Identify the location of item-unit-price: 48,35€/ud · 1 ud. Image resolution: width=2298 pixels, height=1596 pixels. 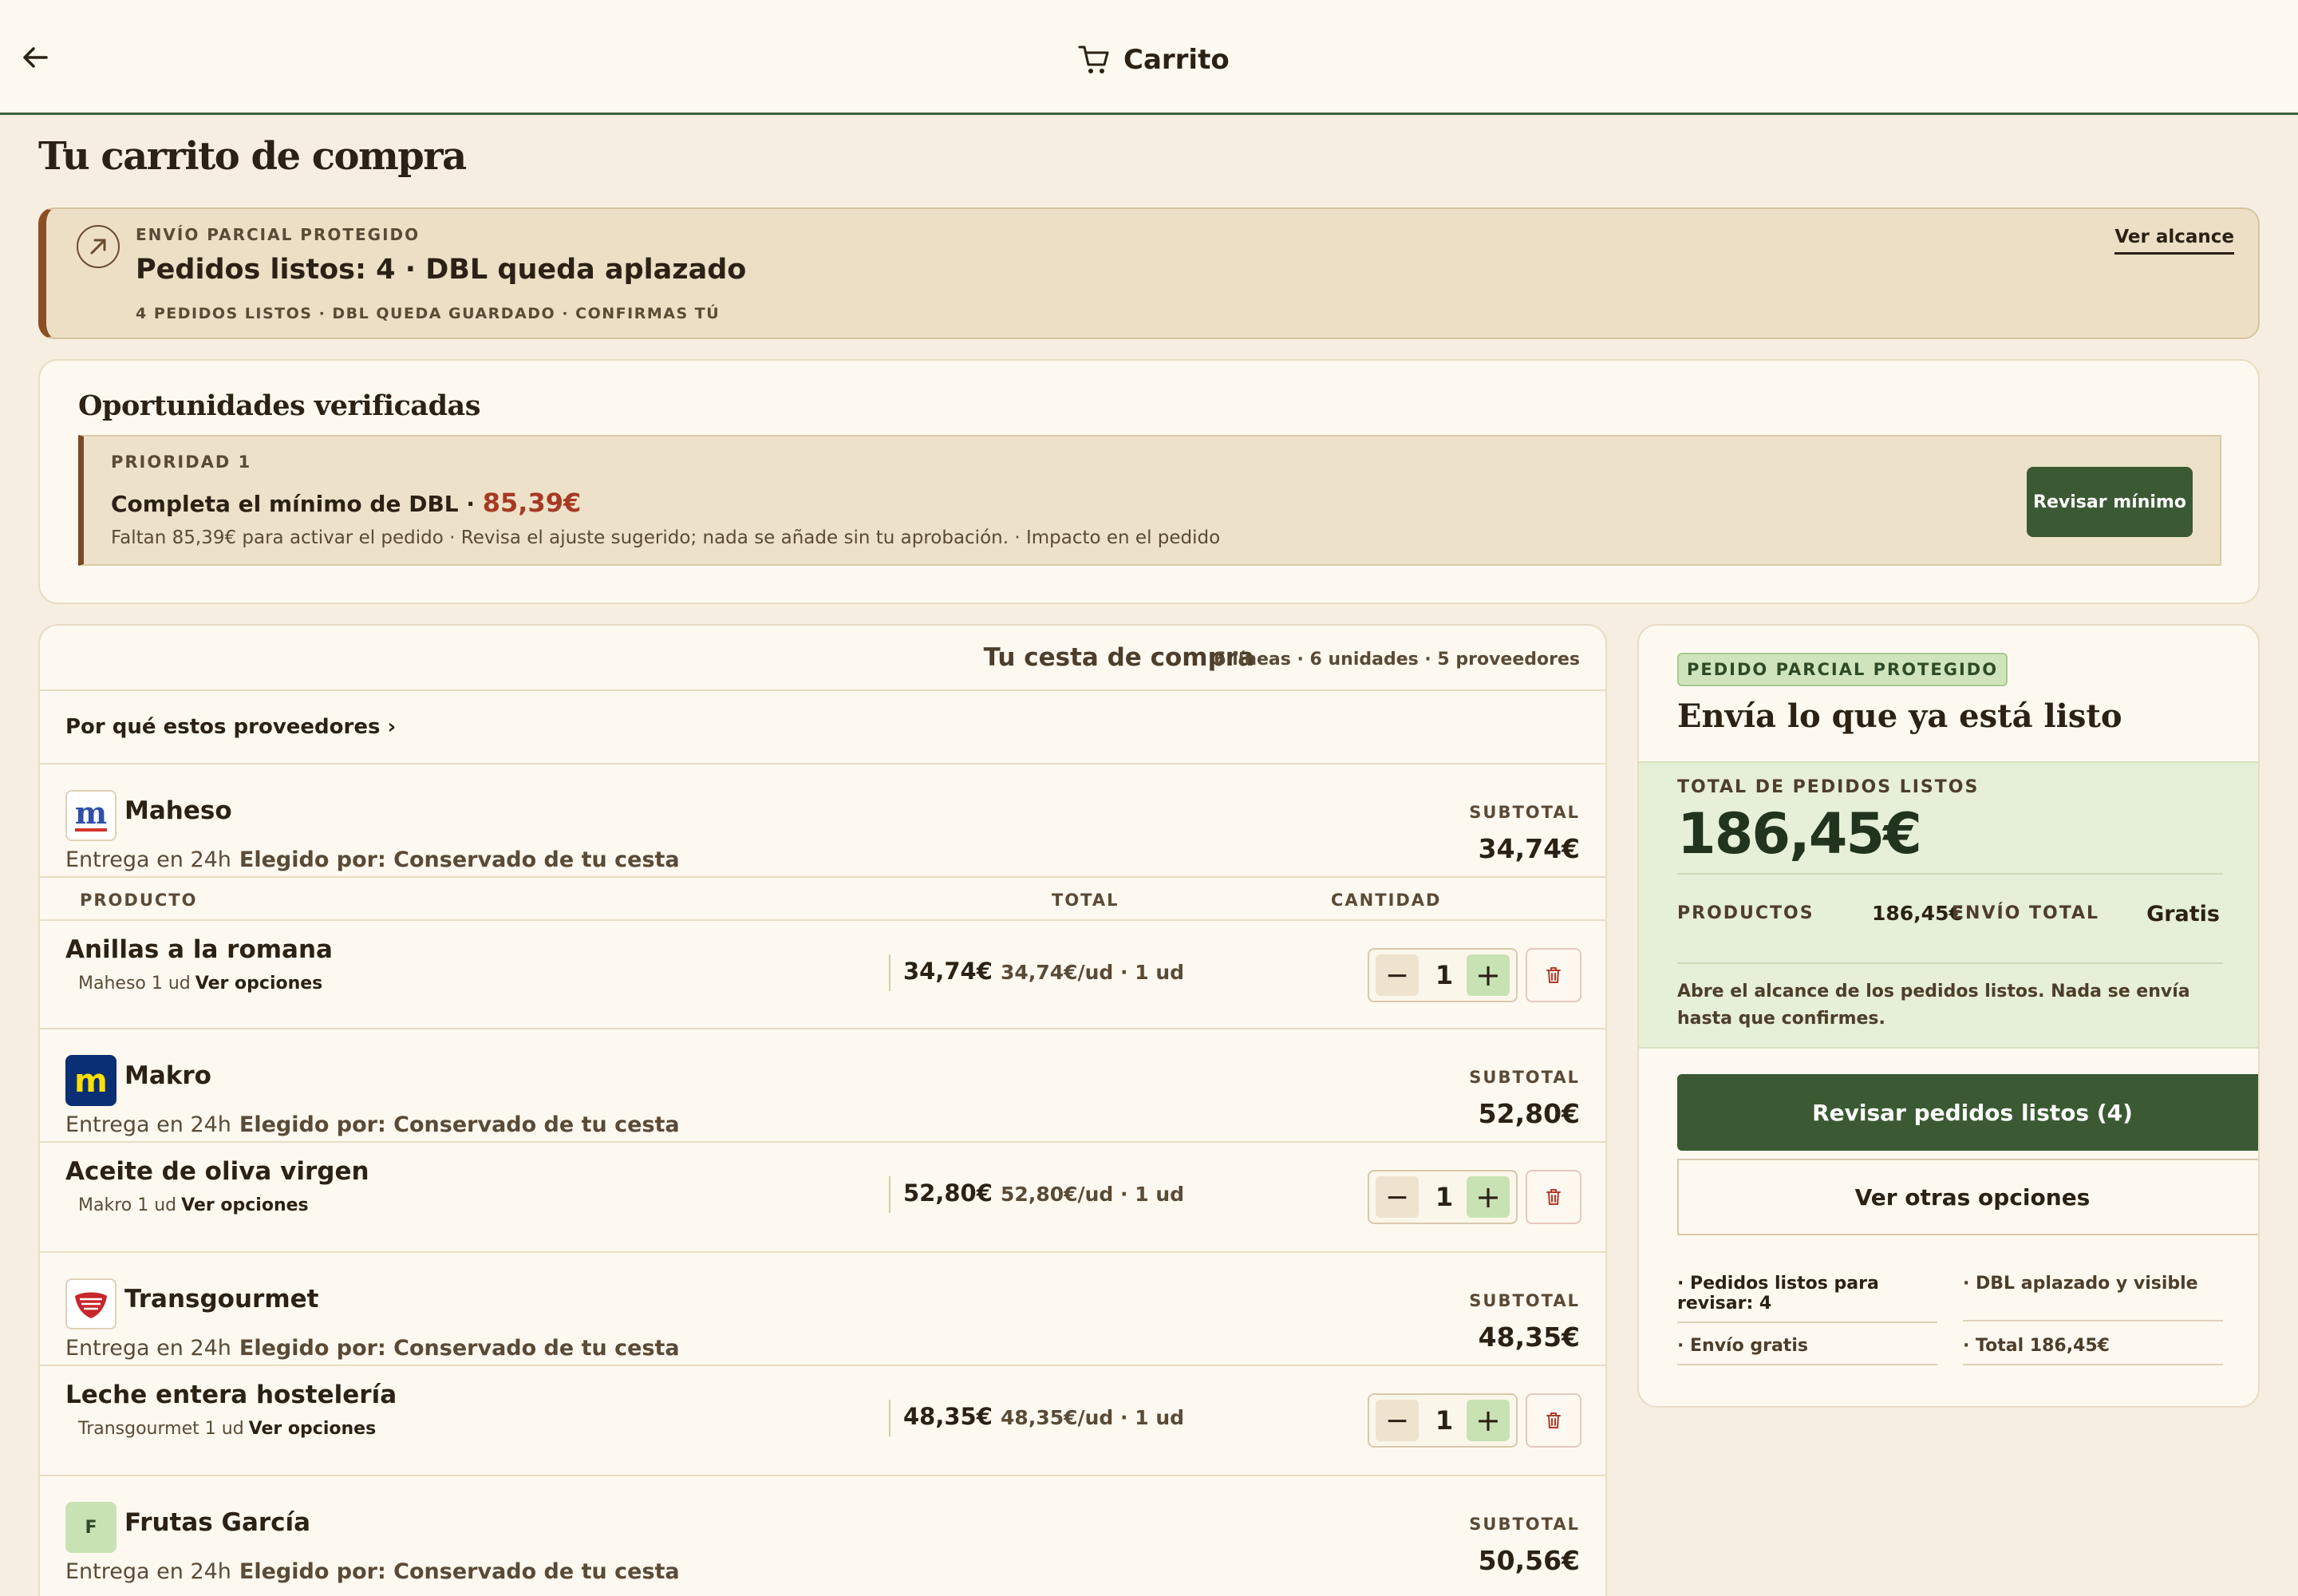
(1093, 1417).